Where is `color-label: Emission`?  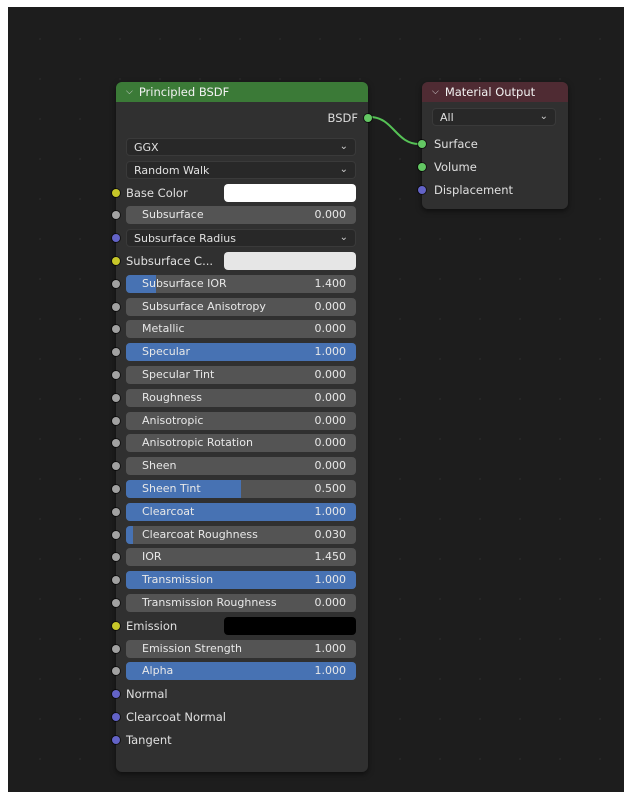
color-label: Emission is located at coordinates (152, 625).